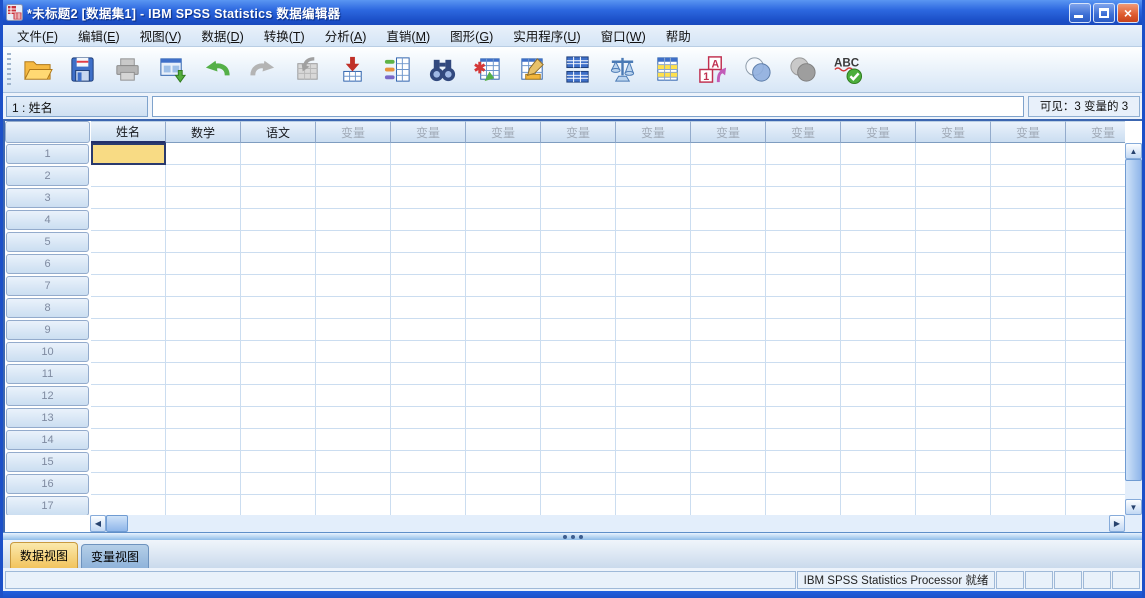 Image resolution: width=1145 pixels, height=598 pixels. I want to click on maximize-button, so click(1104, 12).